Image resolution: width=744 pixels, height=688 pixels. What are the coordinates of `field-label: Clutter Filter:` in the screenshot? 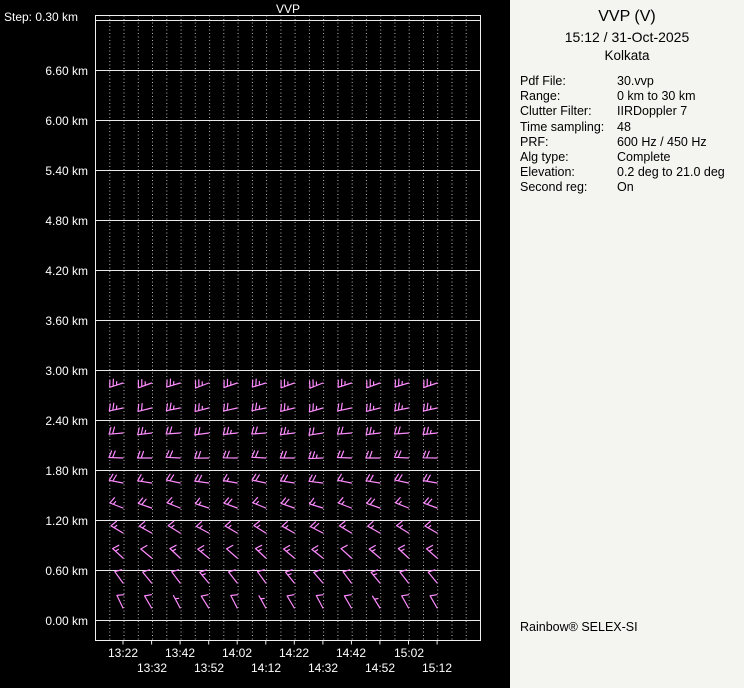 It's located at (556, 111).